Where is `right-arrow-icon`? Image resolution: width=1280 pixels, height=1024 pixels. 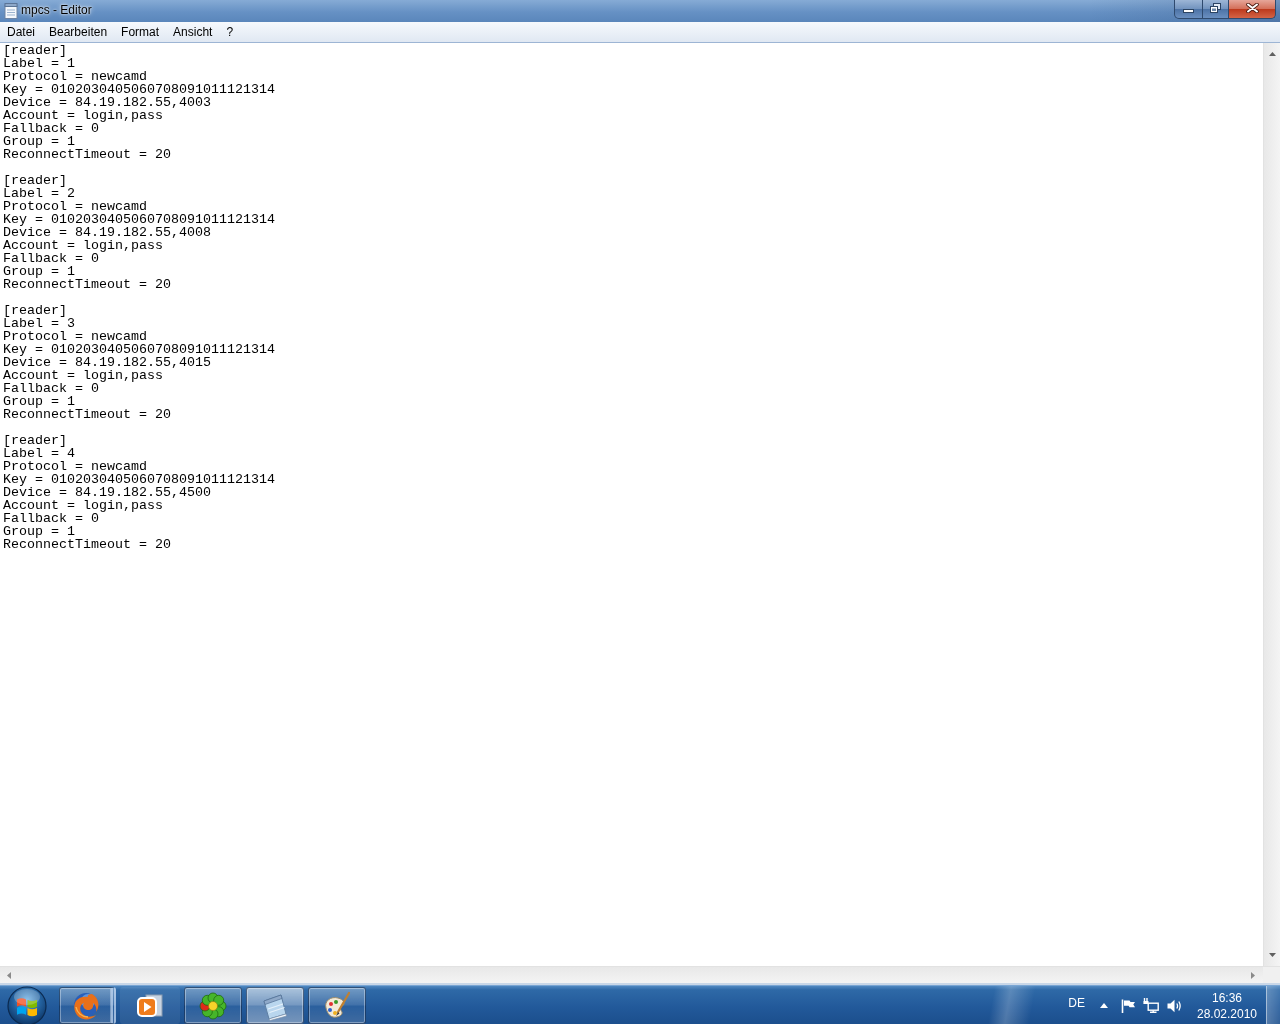
right-arrow-icon is located at coordinates (1253, 975).